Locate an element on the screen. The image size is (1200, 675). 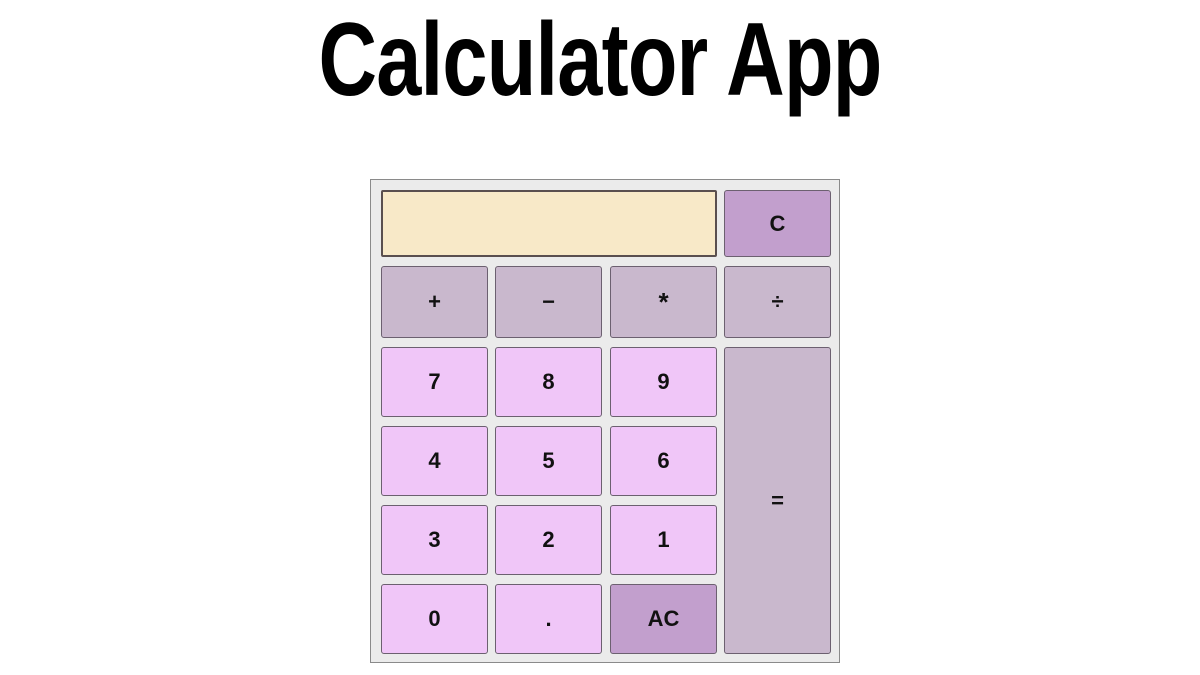
page-title: Calculator App is located at coordinates (600, 60).